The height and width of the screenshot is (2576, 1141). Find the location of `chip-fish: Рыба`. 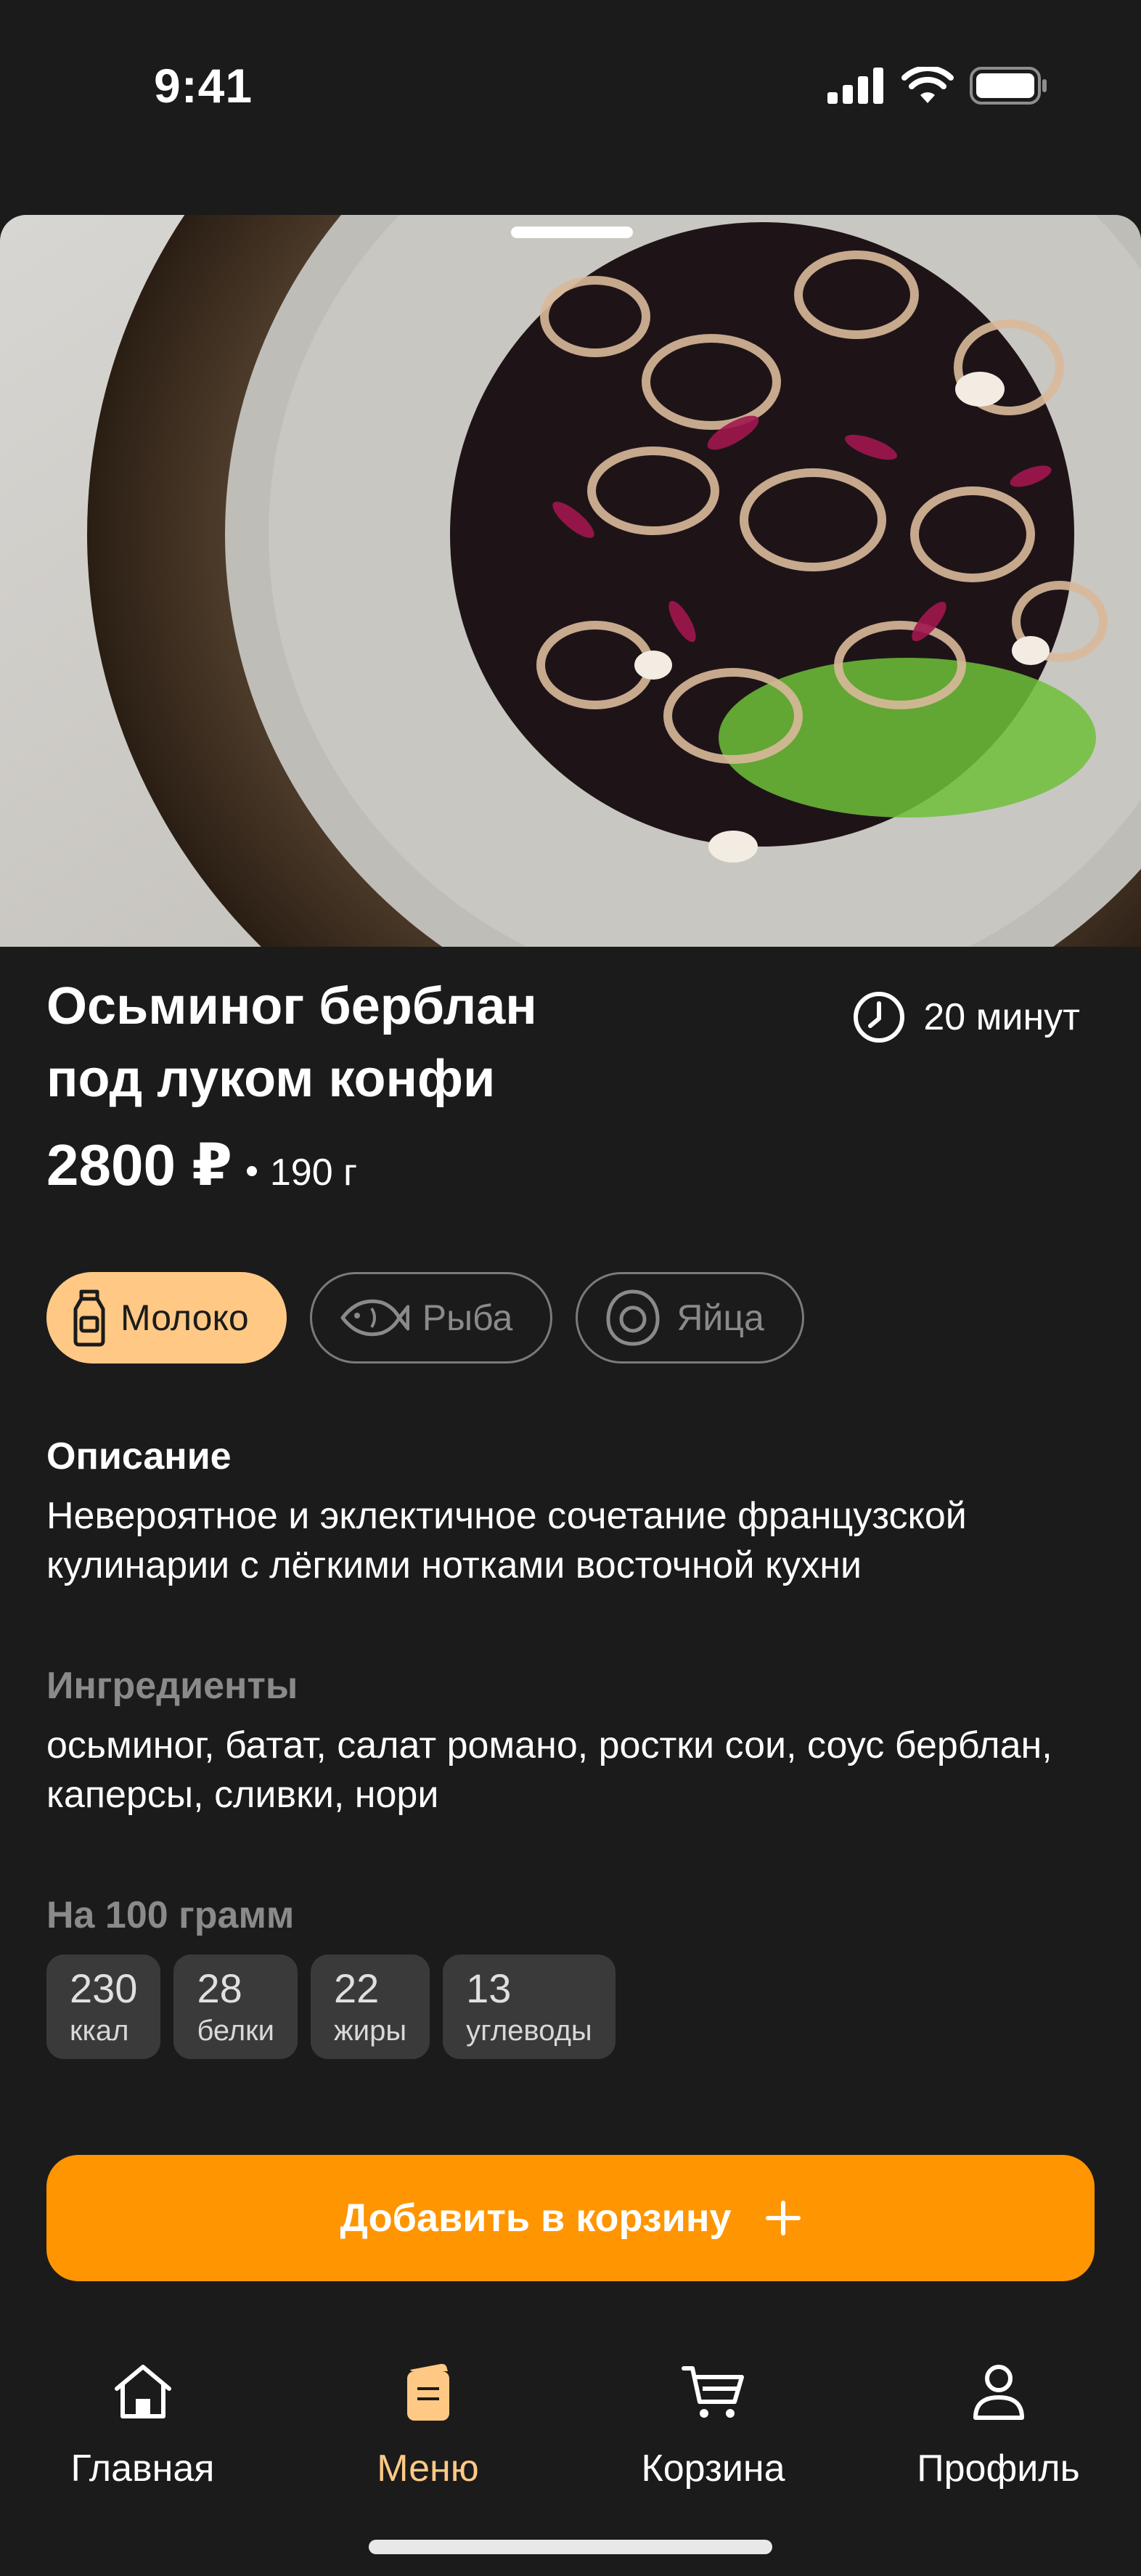

chip-fish: Рыба is located at coordinates (431, 1318).